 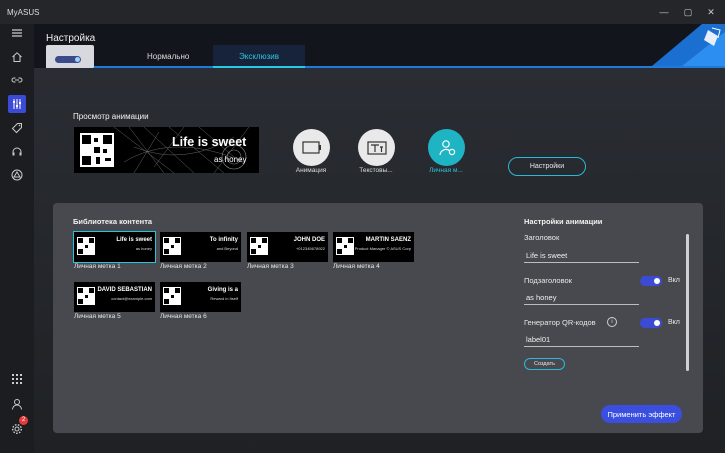 What do you see at coordinates (612, 322) in the screenshot?
I see `info-icon: i` at bounding box center [612, 322].